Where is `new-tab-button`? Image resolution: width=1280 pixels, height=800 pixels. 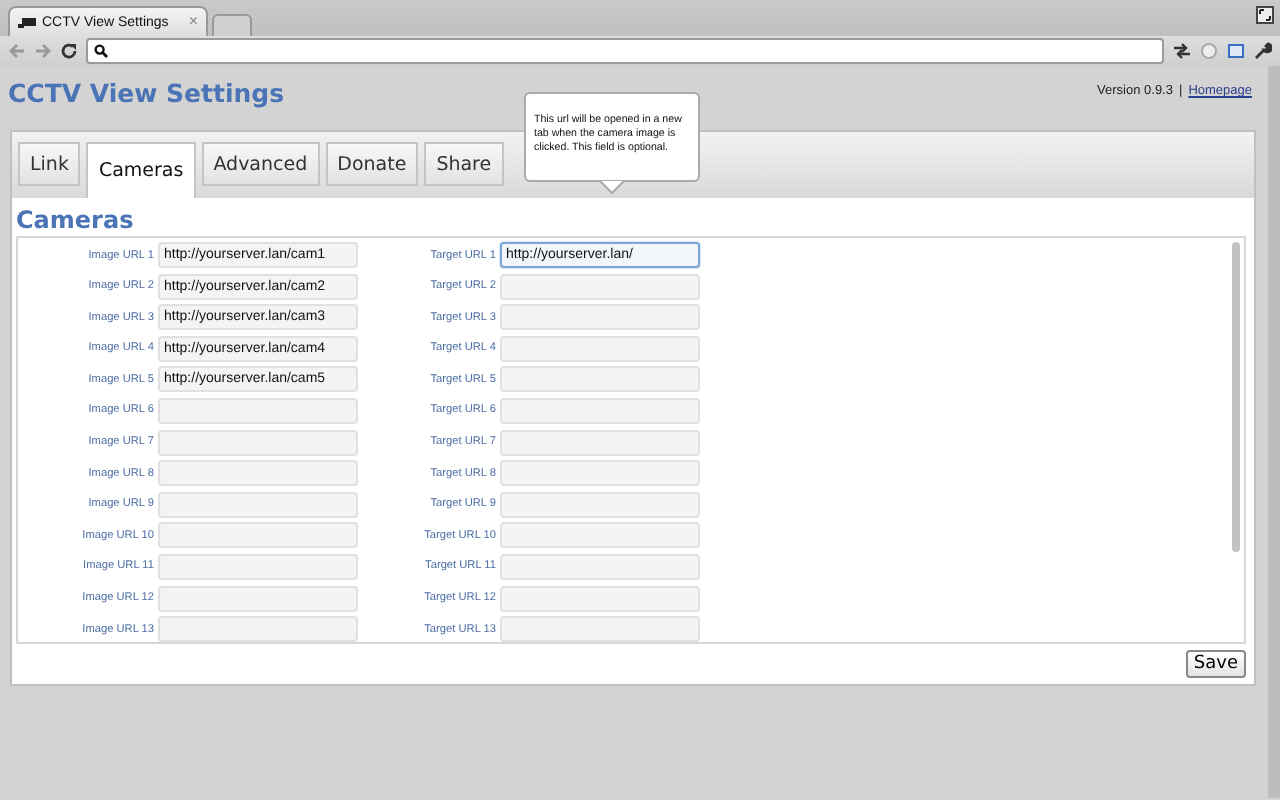
new-tab-button is located at coordinates (232, 25).